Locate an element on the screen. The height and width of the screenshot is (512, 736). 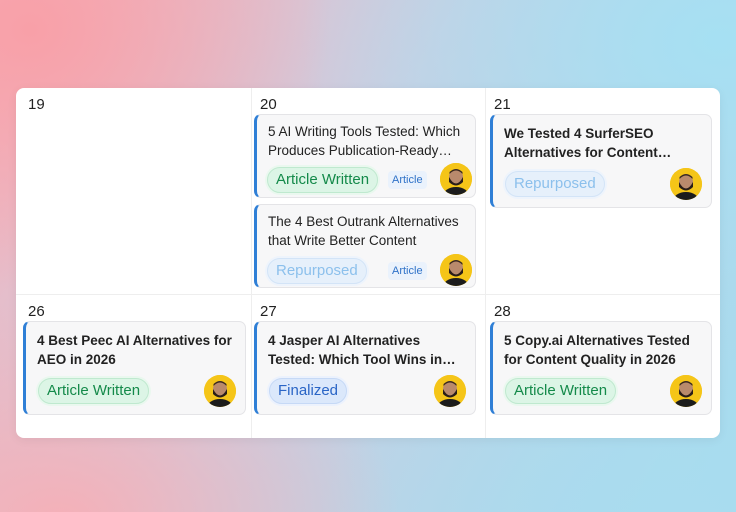
day-number: 19 is located at coordinates (36, 104).